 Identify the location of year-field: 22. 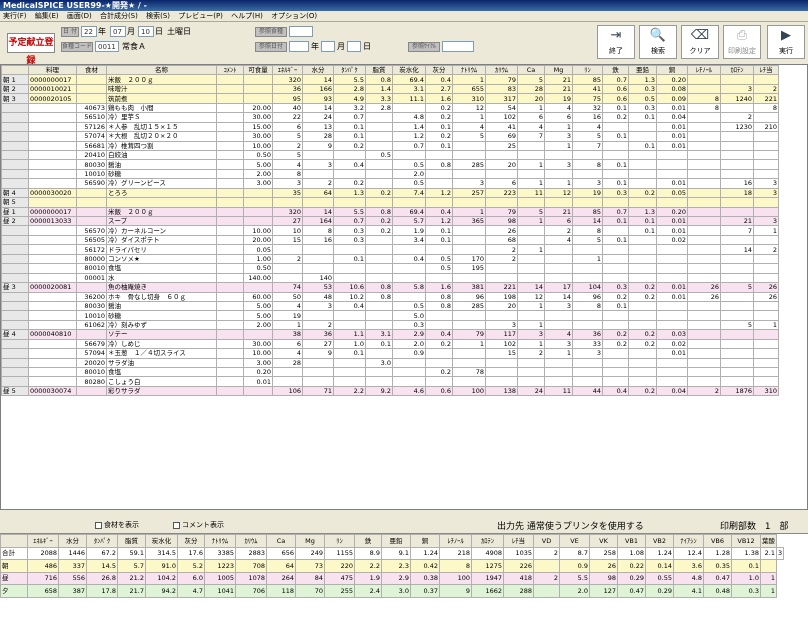
(89, 31).